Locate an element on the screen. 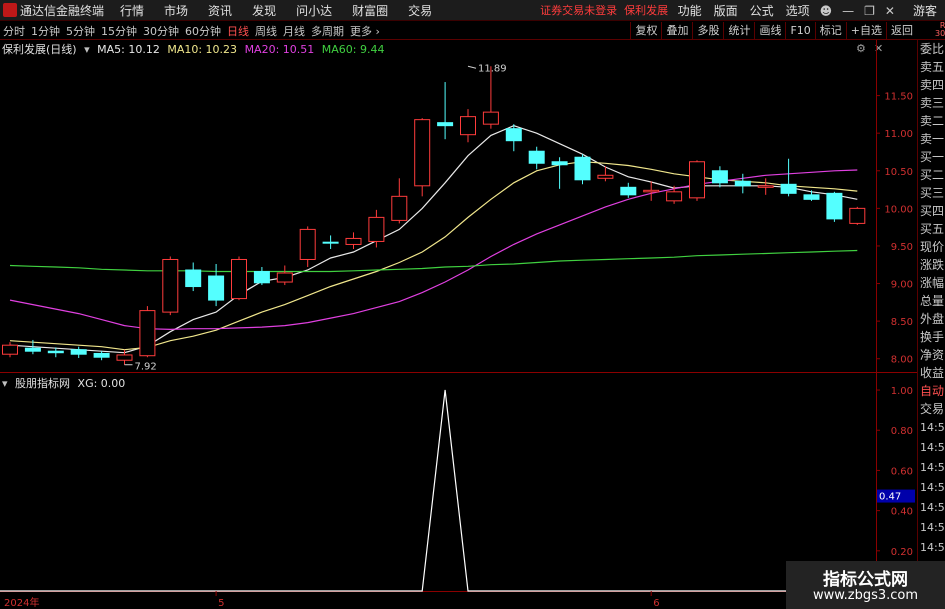 This screenshot has height=609, width=945. side-item: 买五 is located at coordinates (931, 229).